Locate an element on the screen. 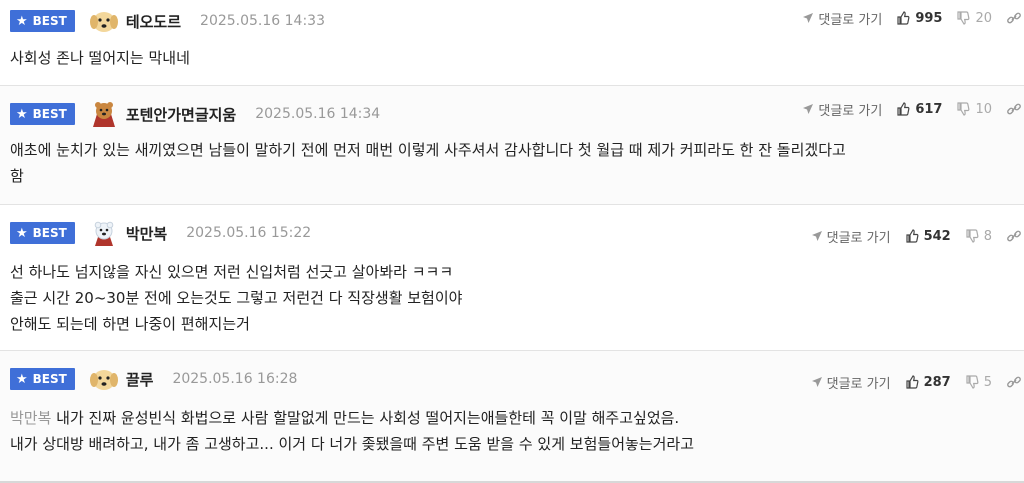  polar-bear-icon is located at coordinates (104, 233).